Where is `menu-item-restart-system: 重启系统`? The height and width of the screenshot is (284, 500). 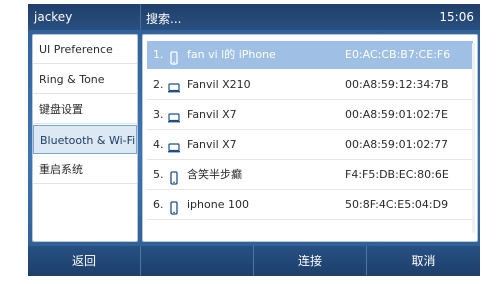 menu-item-restart-system: 重启系统 is located at coordinates (85, 169).